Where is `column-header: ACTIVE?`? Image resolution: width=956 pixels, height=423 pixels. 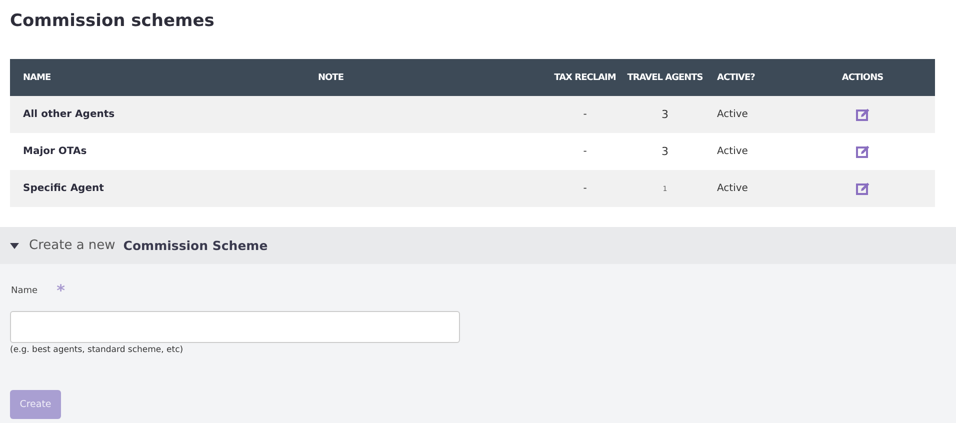 column-header: ACTIVE? is located at coordinates (735, 77).